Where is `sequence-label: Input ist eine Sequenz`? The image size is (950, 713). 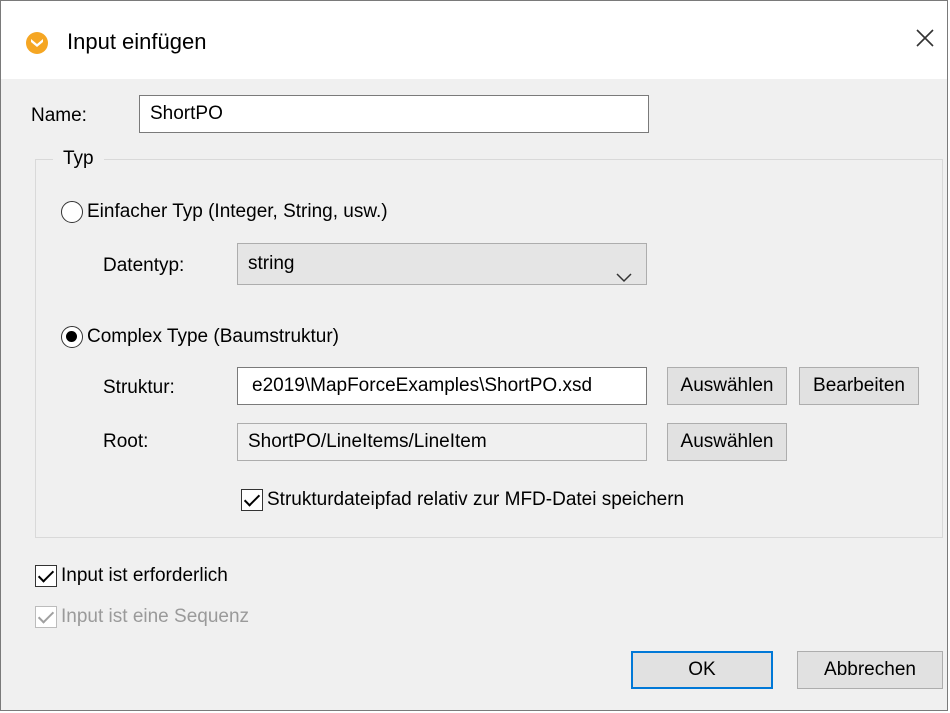
sequence-label: Input ist eine Sequenz is located at coordinates (155, 616).